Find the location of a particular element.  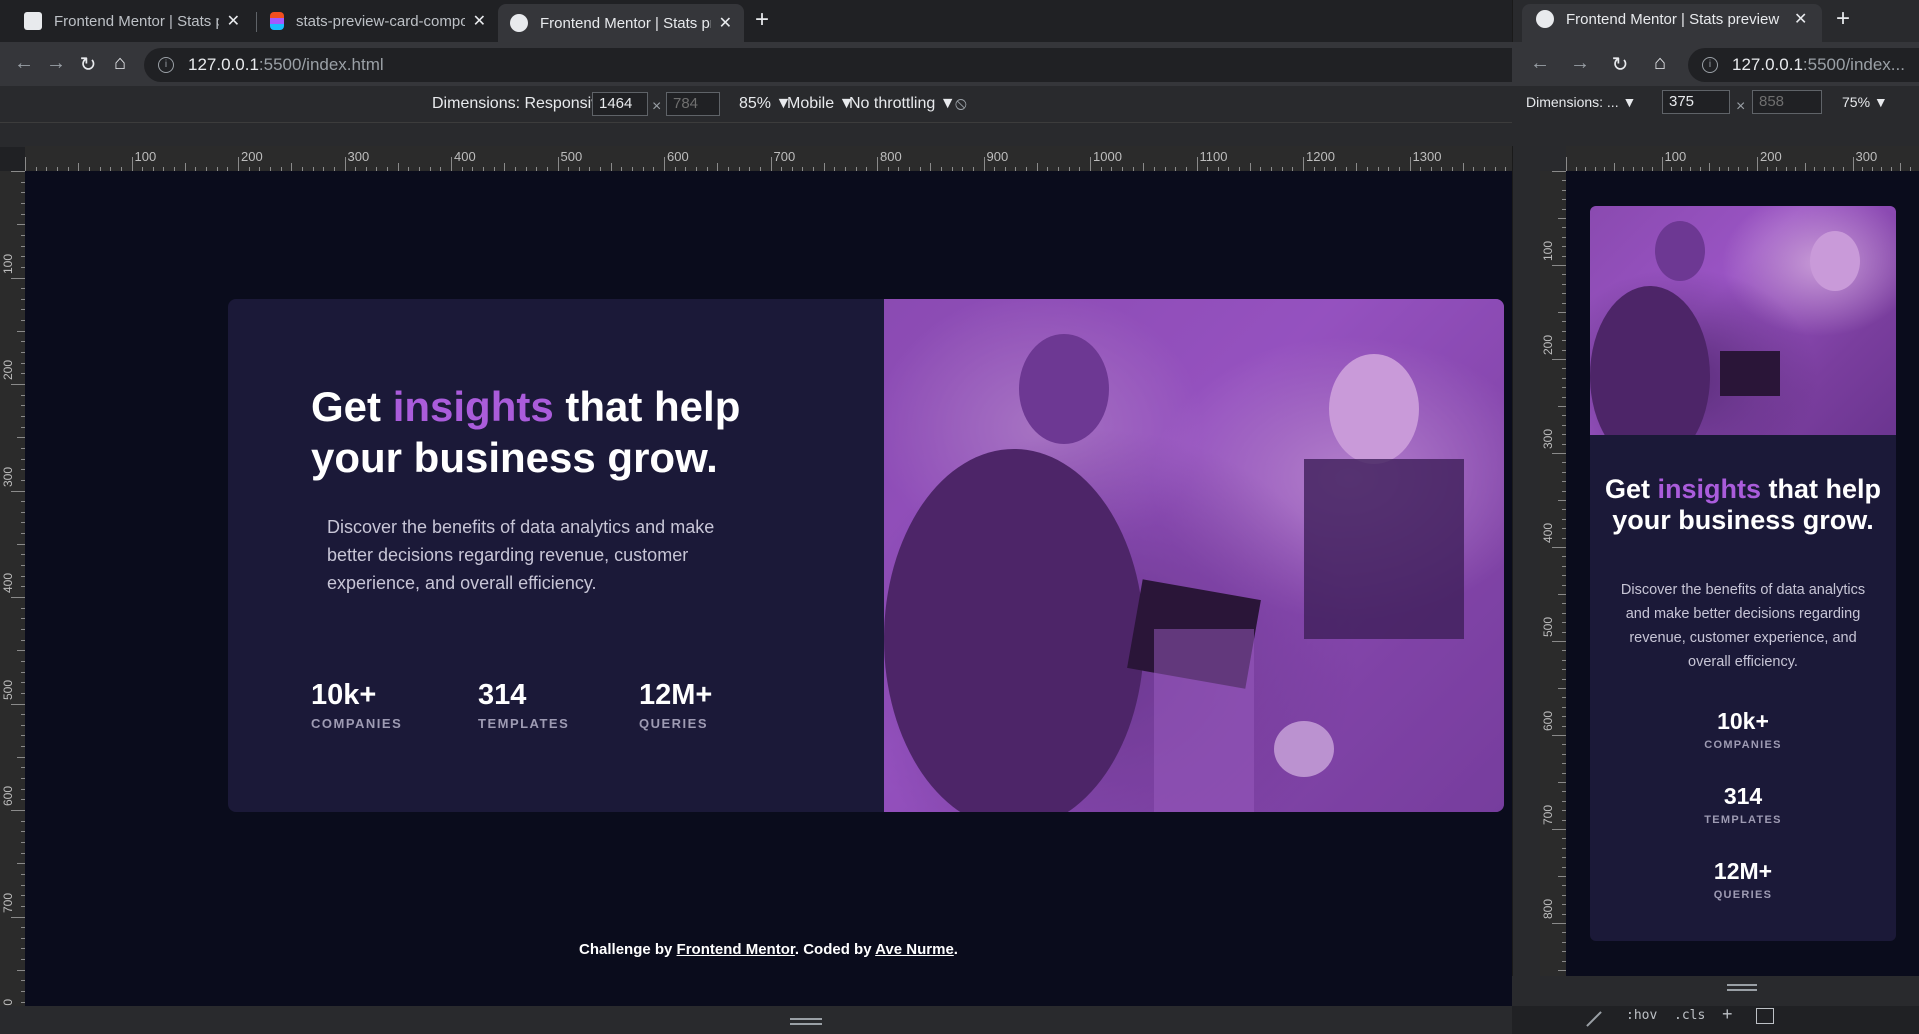

cls-toggle: .cls is located at coordinates (1689, 1015).